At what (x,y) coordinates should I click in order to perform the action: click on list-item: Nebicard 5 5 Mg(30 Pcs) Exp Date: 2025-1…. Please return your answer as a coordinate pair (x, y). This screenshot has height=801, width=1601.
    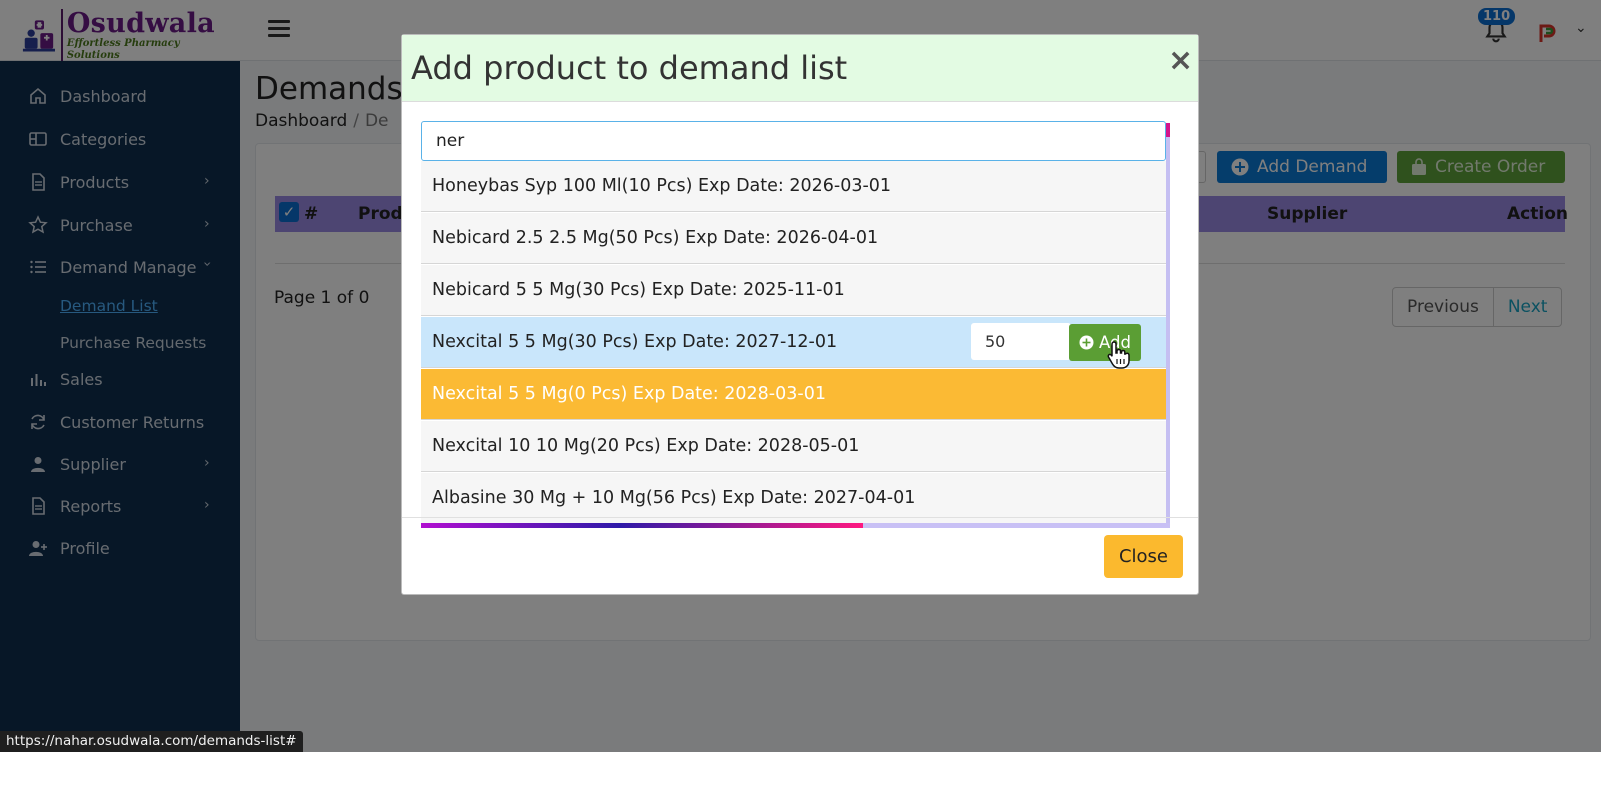
    Looking at the image, I should click on (793, 290).